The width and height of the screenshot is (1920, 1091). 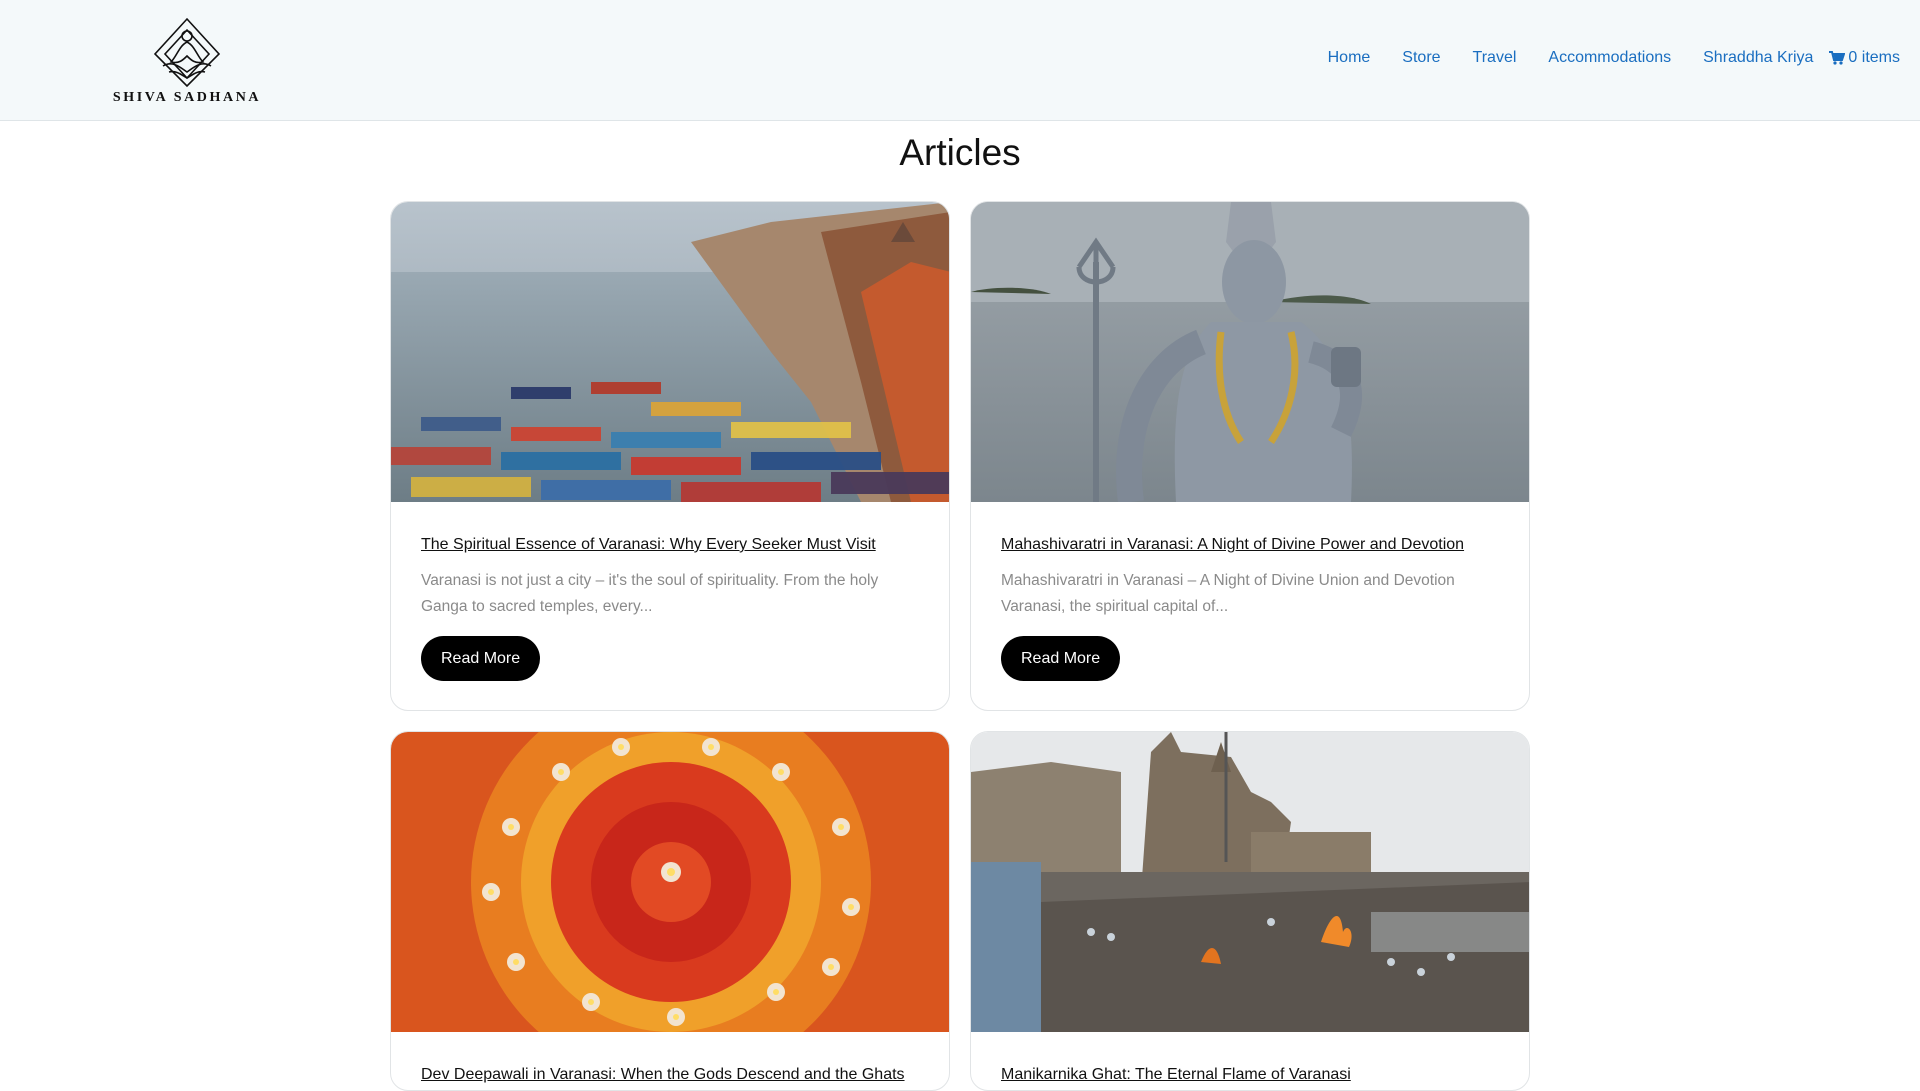 I want to click on site-logo: SHIVA SADHANA, so click(x=187, y=61).